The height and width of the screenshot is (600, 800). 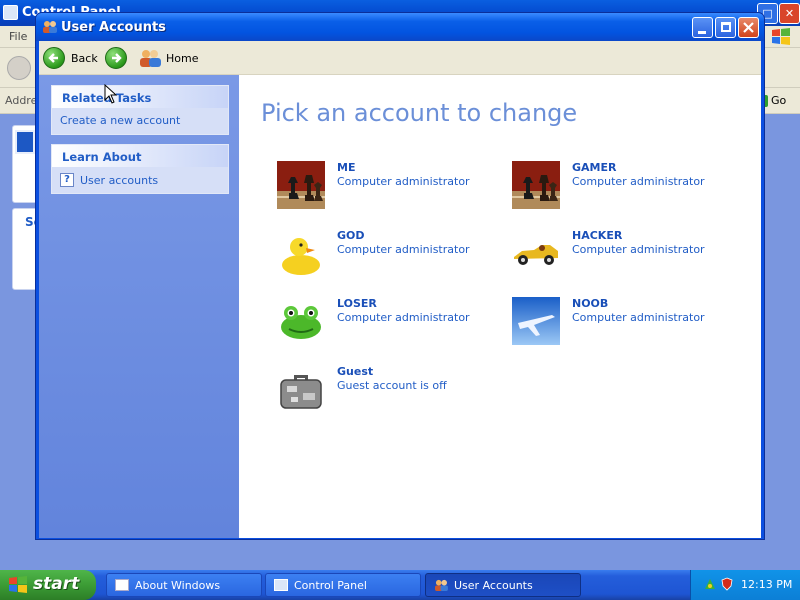 I want to click on minimize-button, so click(x=702, y=27).